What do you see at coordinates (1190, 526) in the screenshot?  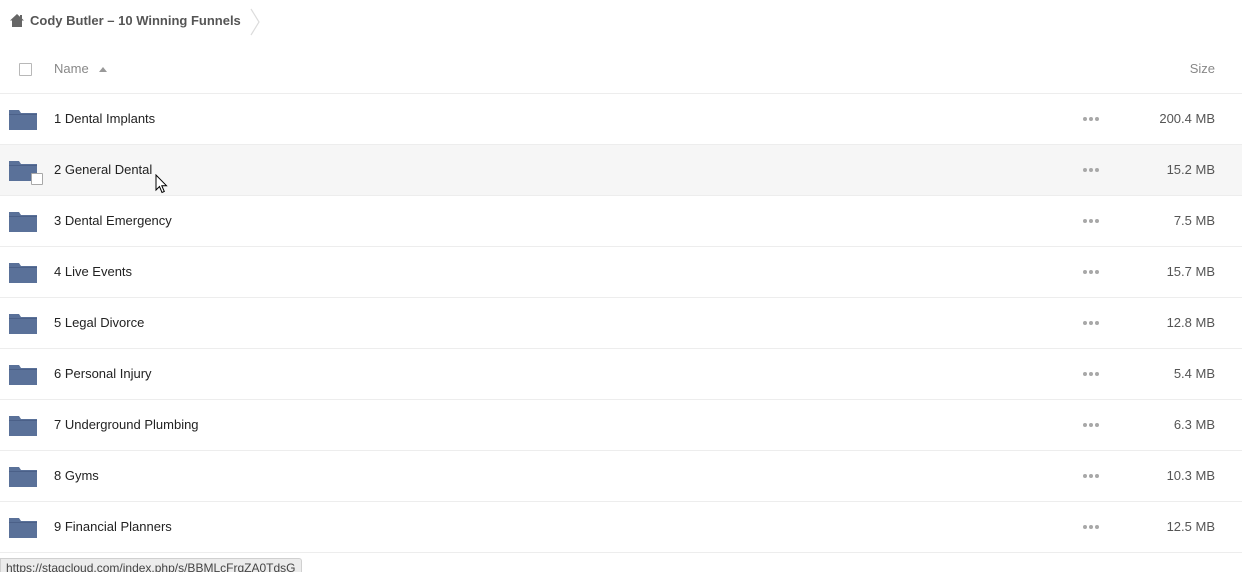 I see `file-size: 12.5 MB` at bounding box center [1190, 526].